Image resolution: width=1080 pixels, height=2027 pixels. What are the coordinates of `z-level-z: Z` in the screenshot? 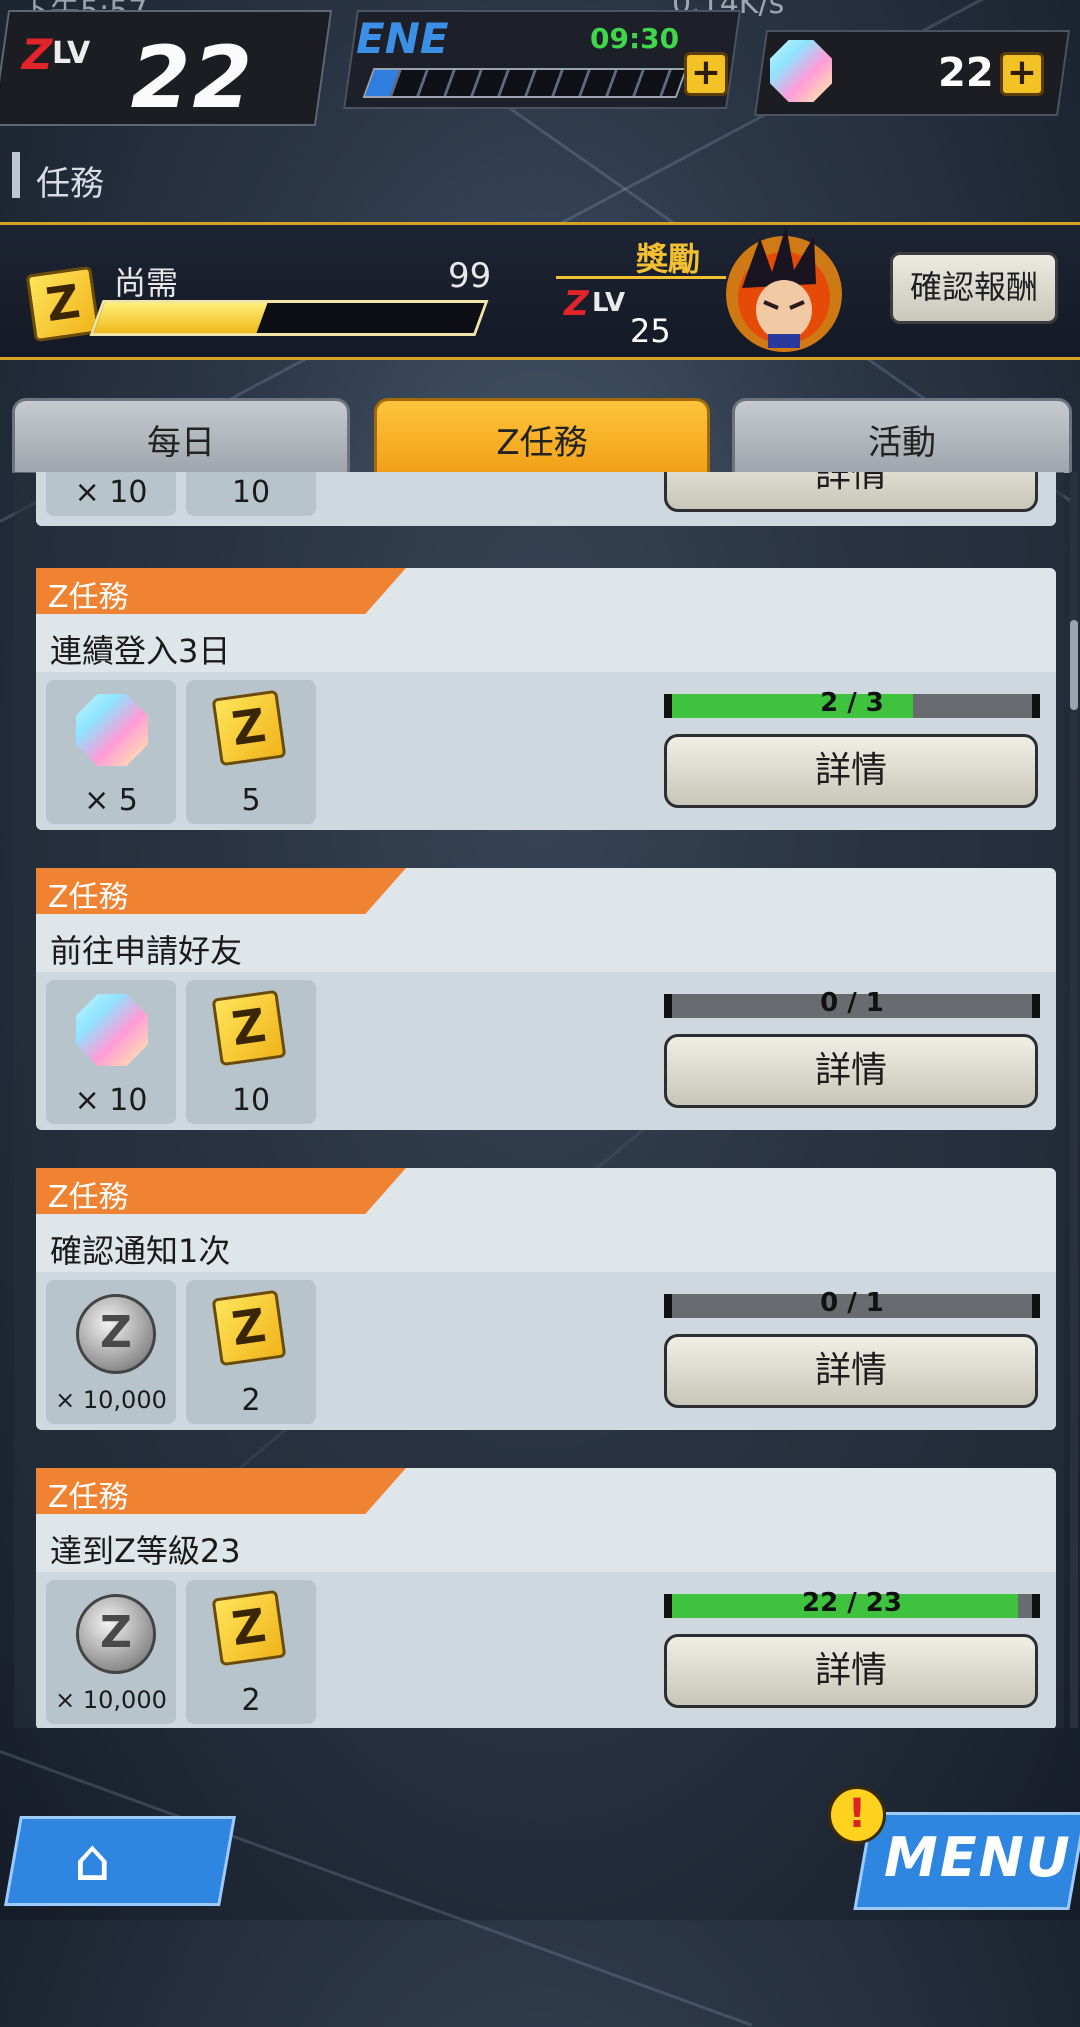 It's located at (37, 54).